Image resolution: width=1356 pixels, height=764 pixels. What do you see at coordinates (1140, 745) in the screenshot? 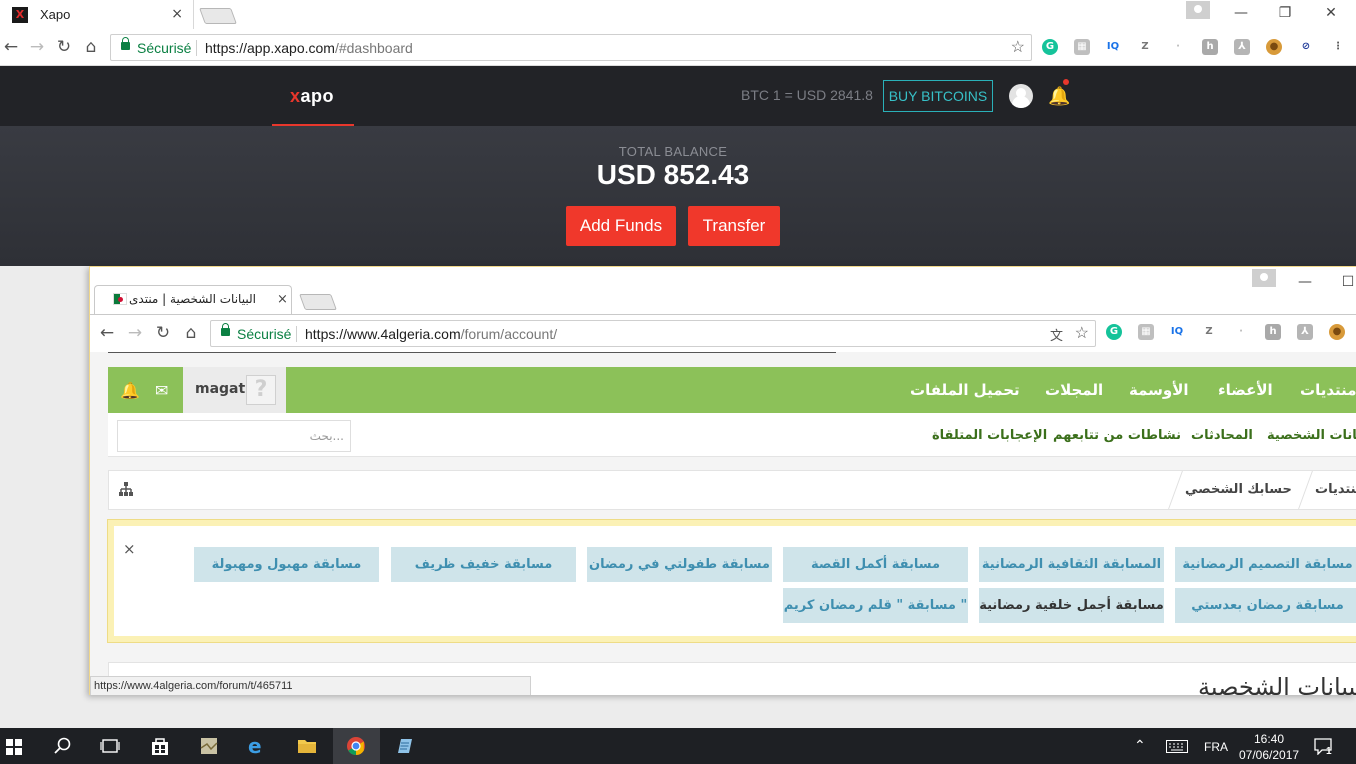
I see `chevron-up-icon: ⌃` at bounding box center [1140, 745].